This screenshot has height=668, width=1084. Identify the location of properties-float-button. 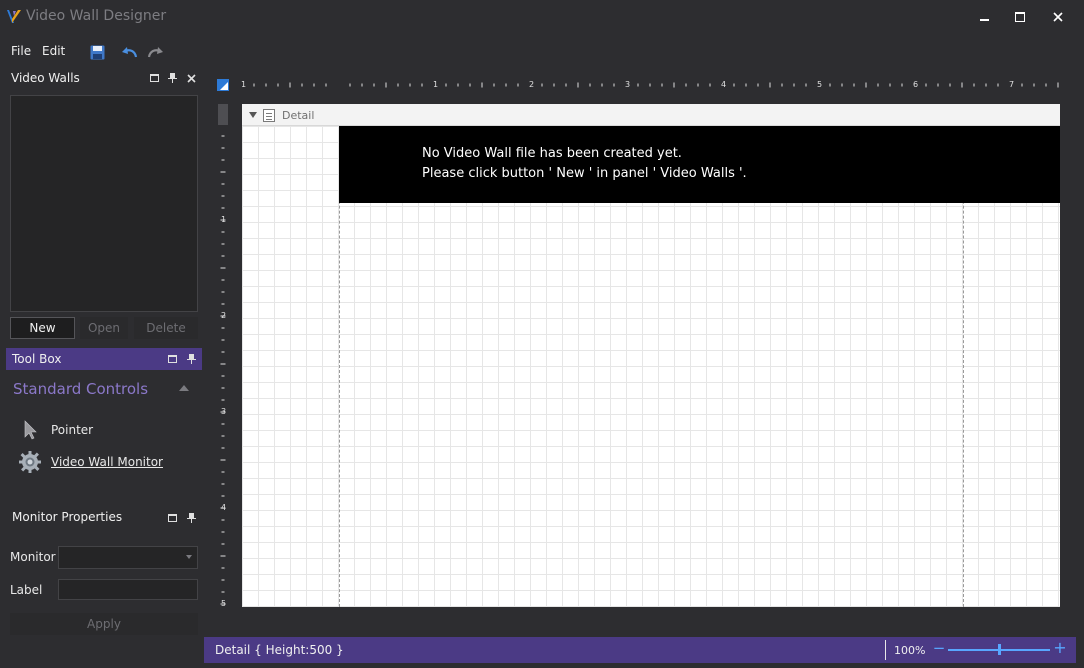
(172, 518).